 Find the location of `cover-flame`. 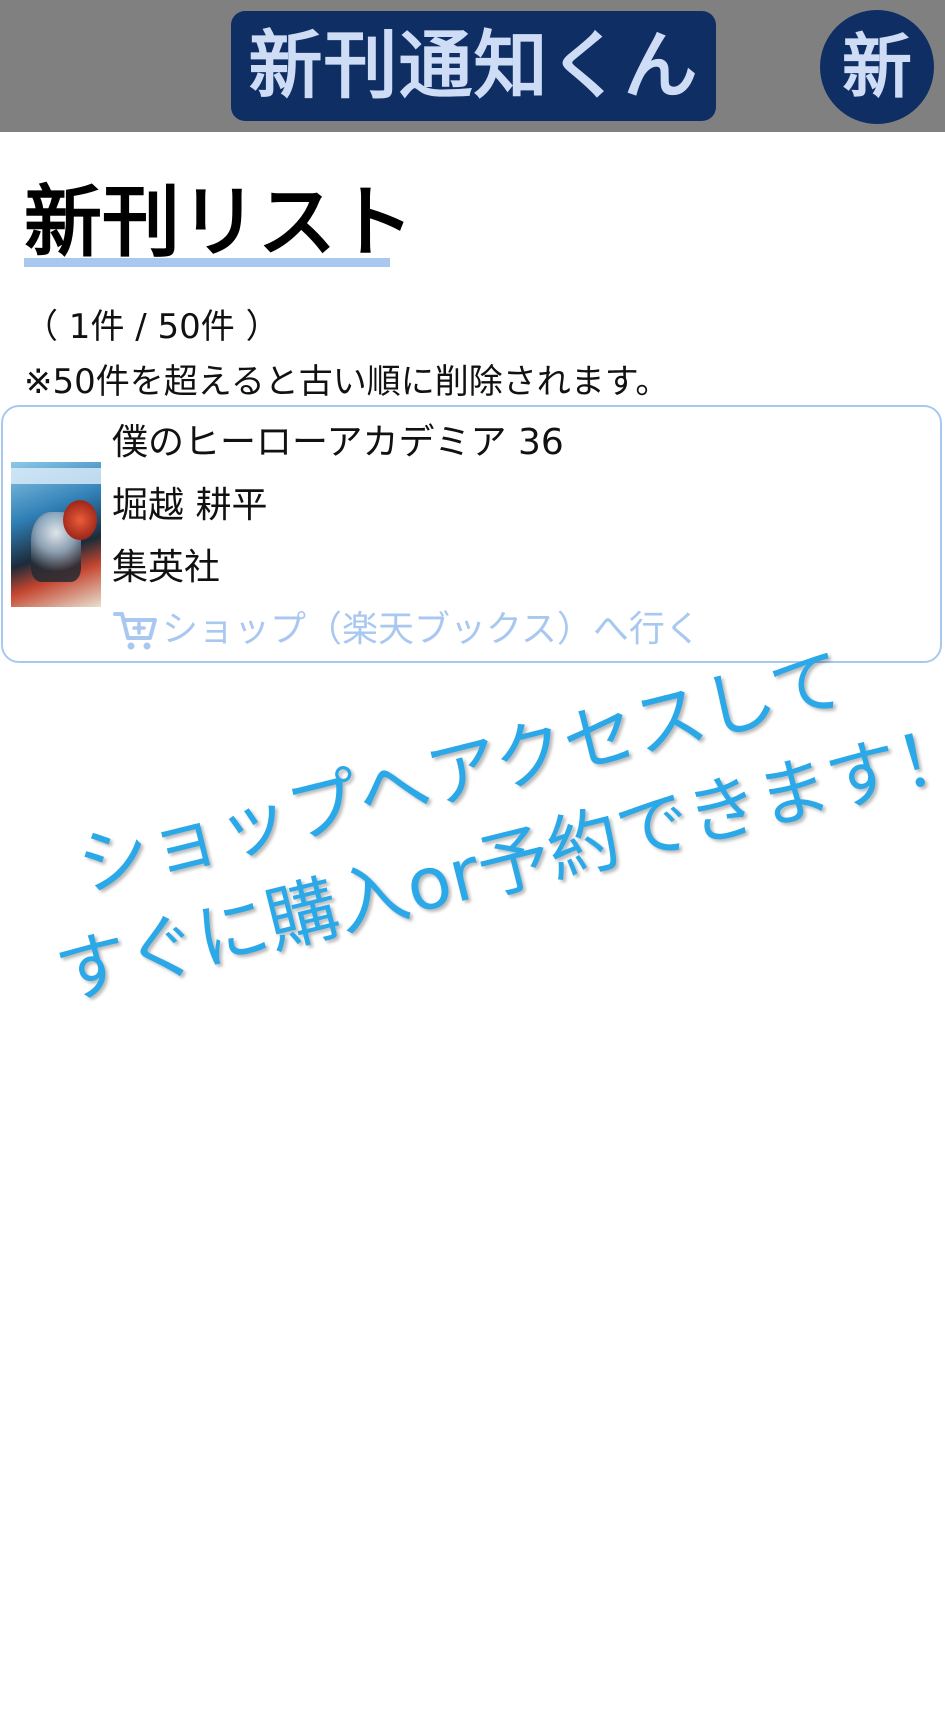

cover-flame is located at coordinates (80, 520).